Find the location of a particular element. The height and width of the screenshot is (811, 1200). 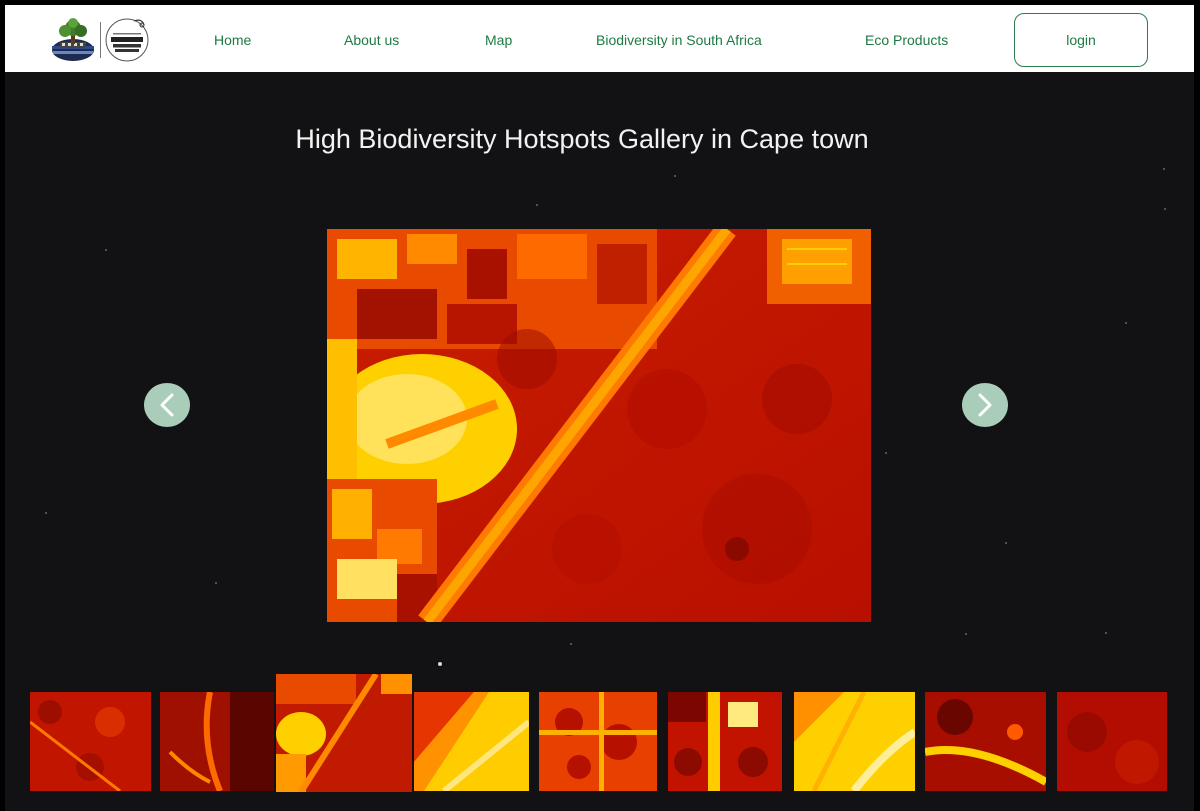

tree-logo-icon is located at coordinates (73, 39).